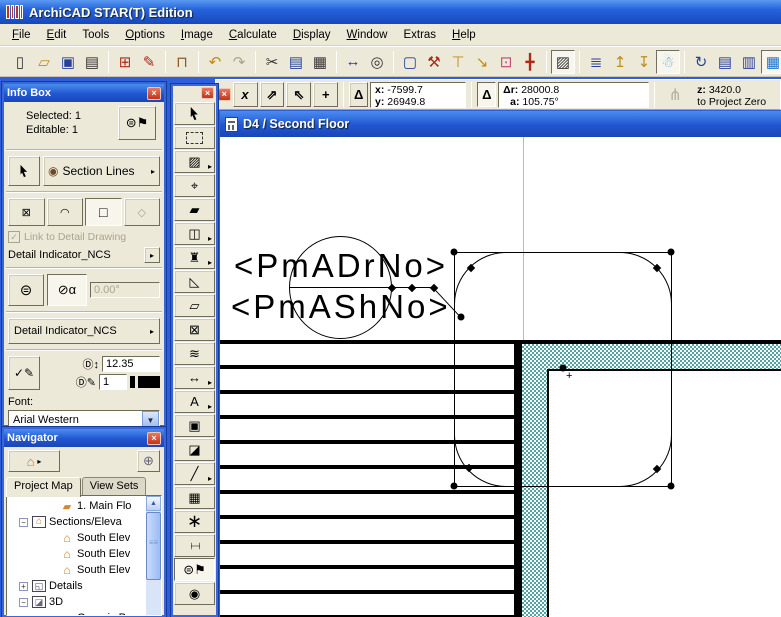 Image resolution: width=781 pixels, height=617 pixels. What do you see at coordinates (21, 35) in the screenshot?
I see `menu-item: File` at bounding box center [21, 35].